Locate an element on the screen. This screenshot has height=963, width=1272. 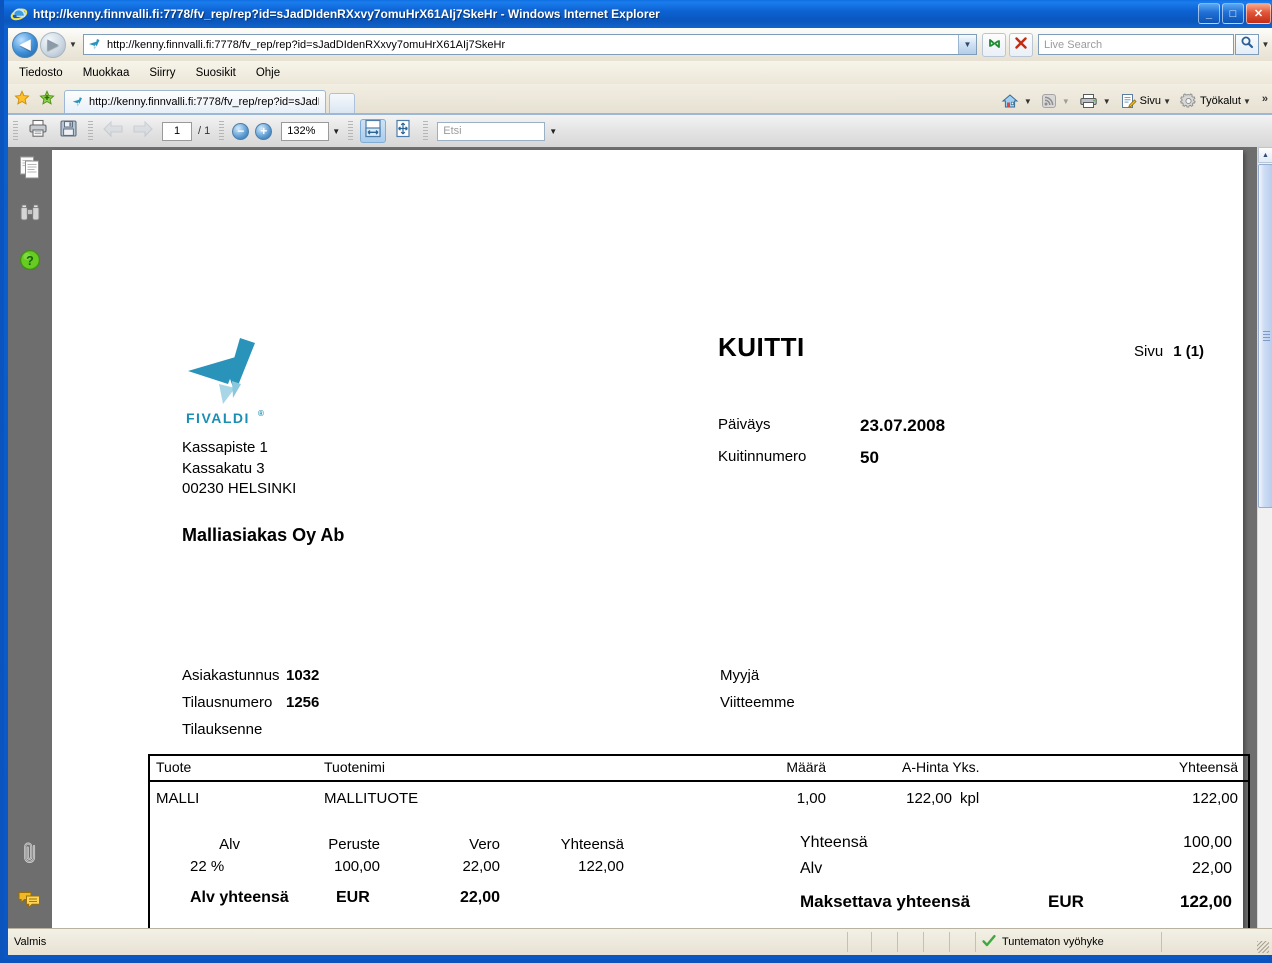
zoom-dropdown-button: ▼ is located at coordinates (336, 131).